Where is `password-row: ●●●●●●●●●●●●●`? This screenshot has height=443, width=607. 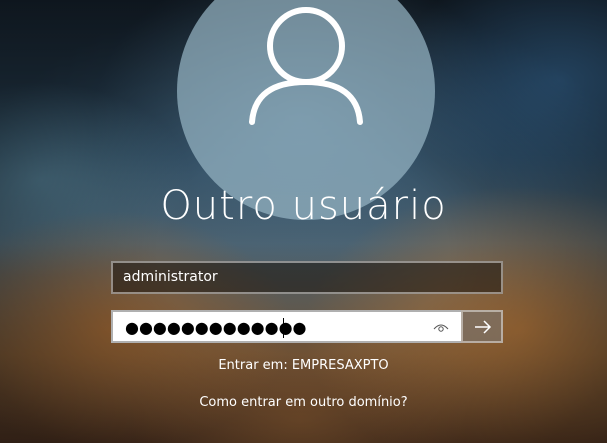
password-row: ●●●●●●●●●●●●● is located at coordinates (307, 326).